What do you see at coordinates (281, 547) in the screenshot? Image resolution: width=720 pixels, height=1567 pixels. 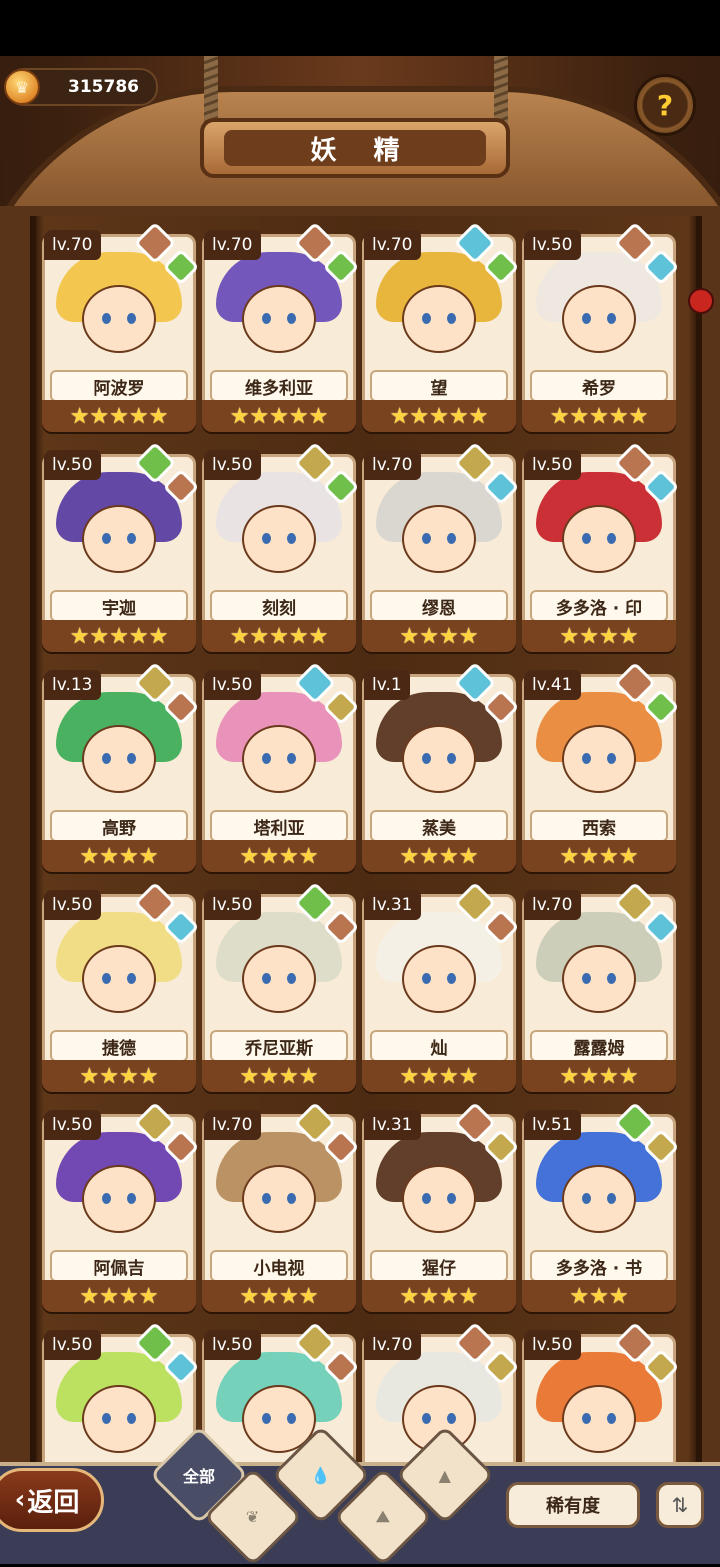 I see `fairy-card: lv.50 刻刻 ★★★★★` at bounding box center [281, 547].